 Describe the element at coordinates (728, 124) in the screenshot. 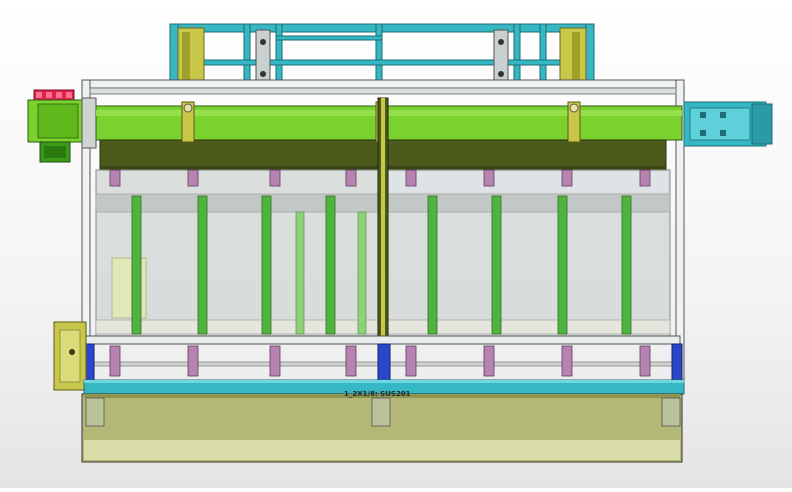

I see `right-drive-unit` at that location.